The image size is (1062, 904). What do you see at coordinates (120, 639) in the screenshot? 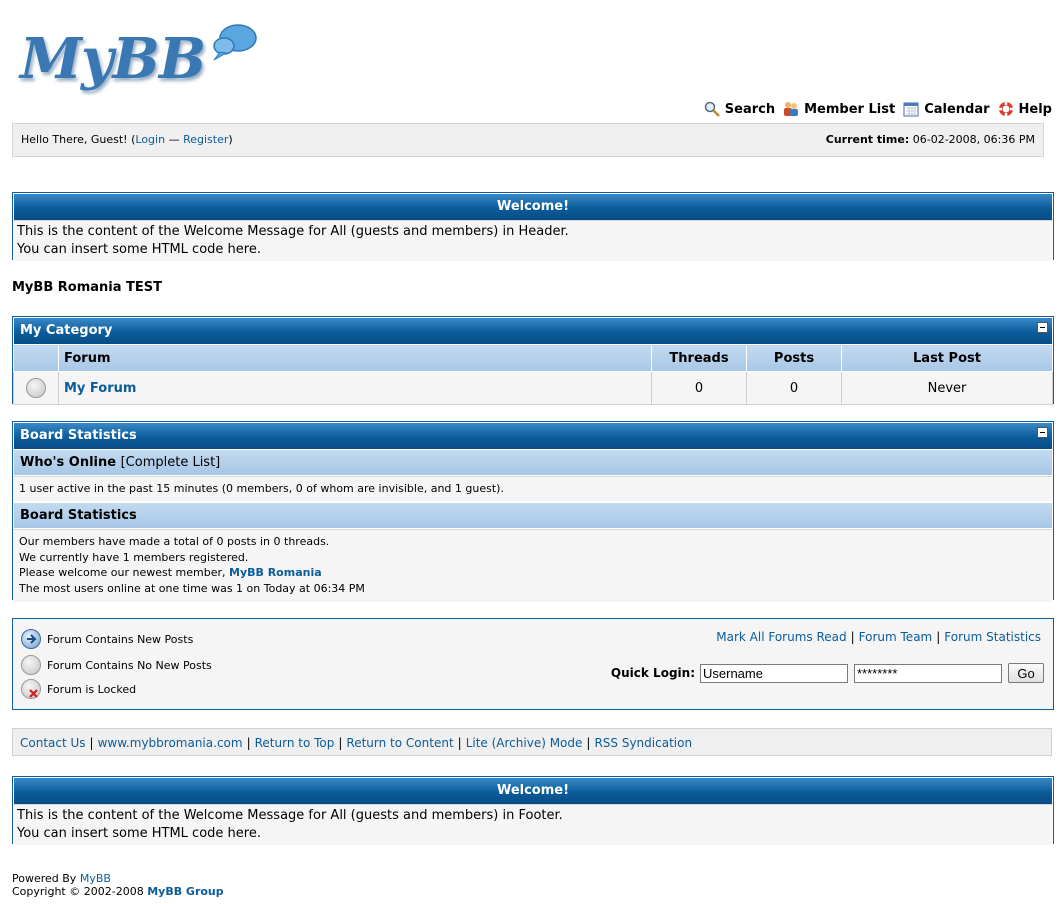
I see `legend-new-posts-label: Forum Contains New Posts` at bounding box center [120, 639].